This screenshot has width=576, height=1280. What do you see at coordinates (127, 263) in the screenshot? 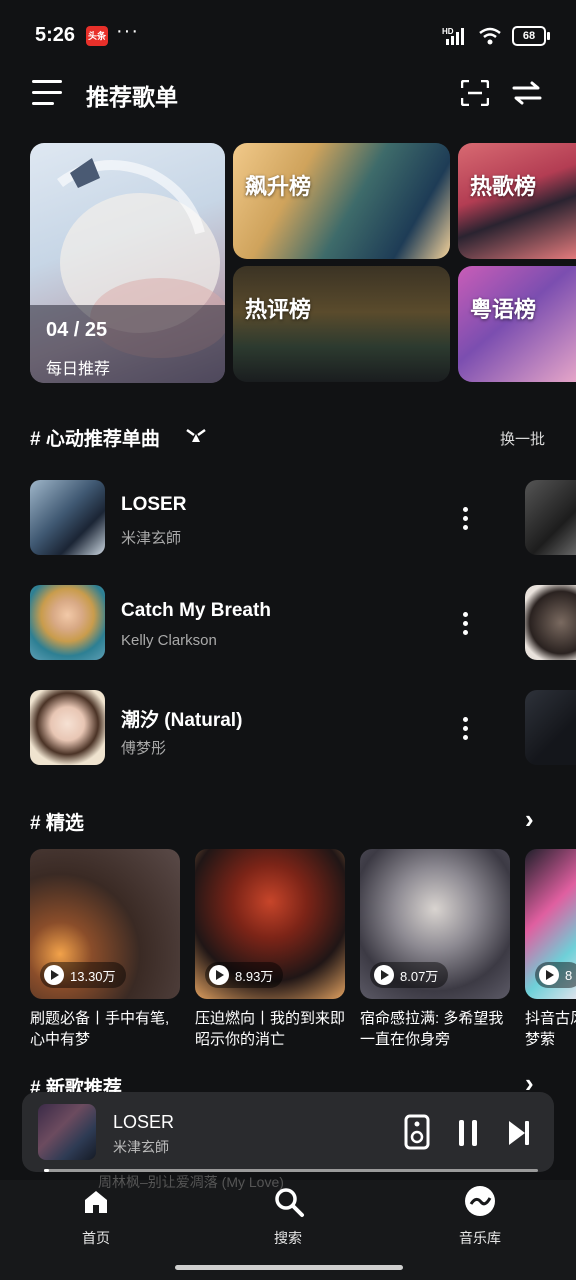
I see `daily-recommend-card: 04 / 25 每日推荐` at bounding box center [127, 263].